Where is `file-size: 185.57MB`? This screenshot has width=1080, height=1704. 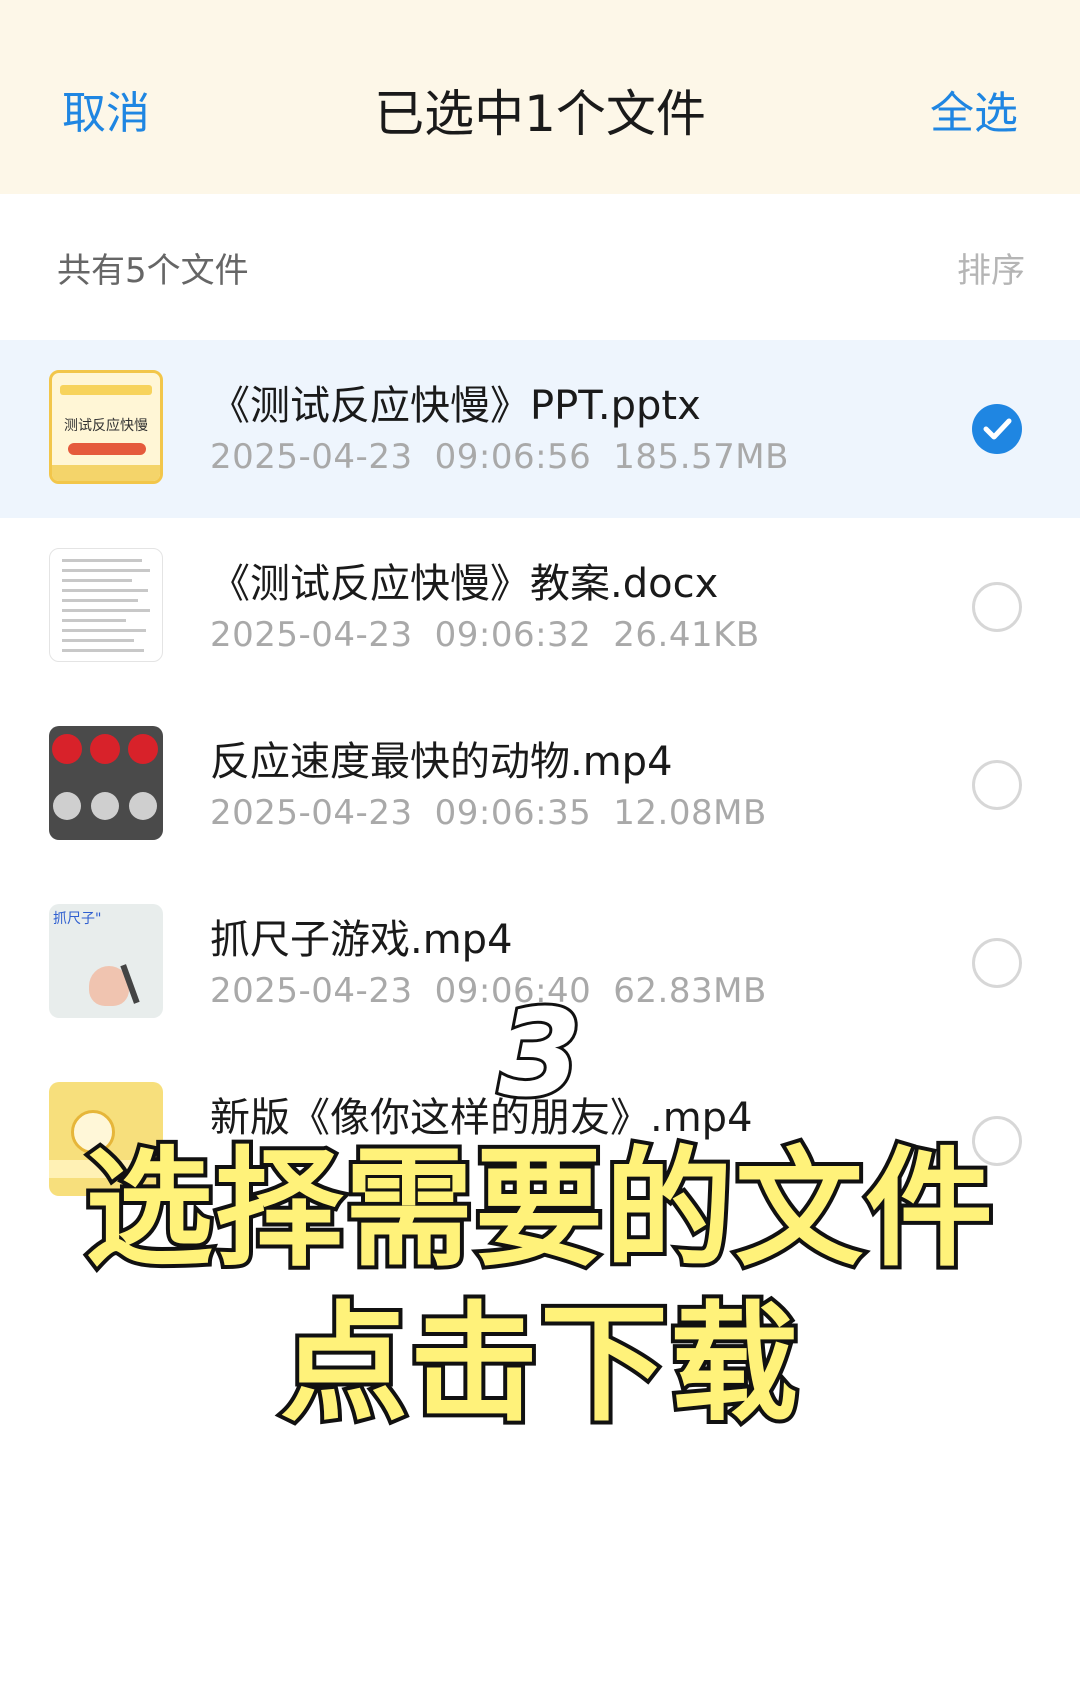
file-size: 185.57MB is located at coordinates (701, 457).